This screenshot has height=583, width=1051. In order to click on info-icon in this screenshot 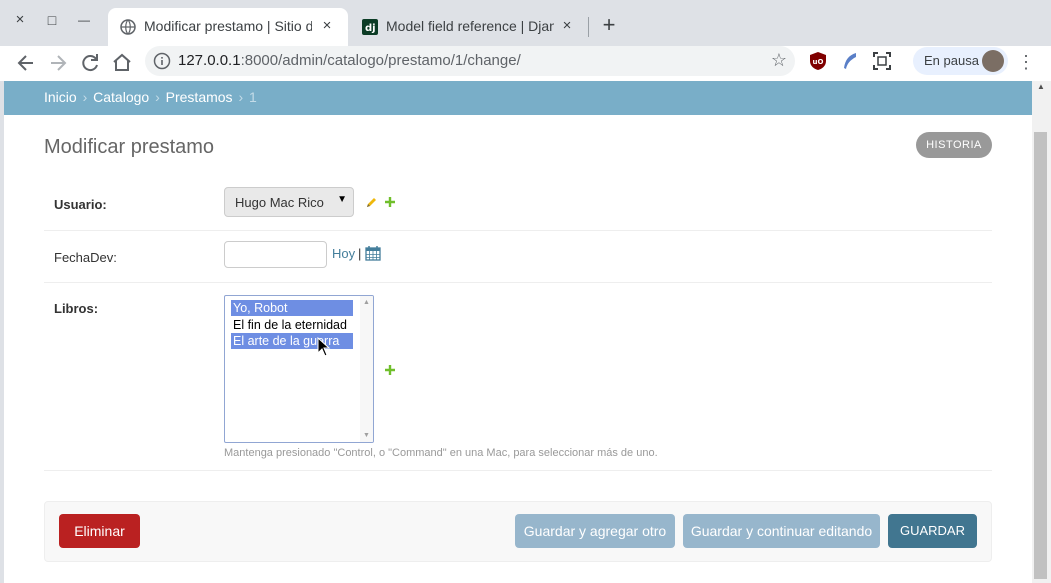, I will do `click(162, 61)`.